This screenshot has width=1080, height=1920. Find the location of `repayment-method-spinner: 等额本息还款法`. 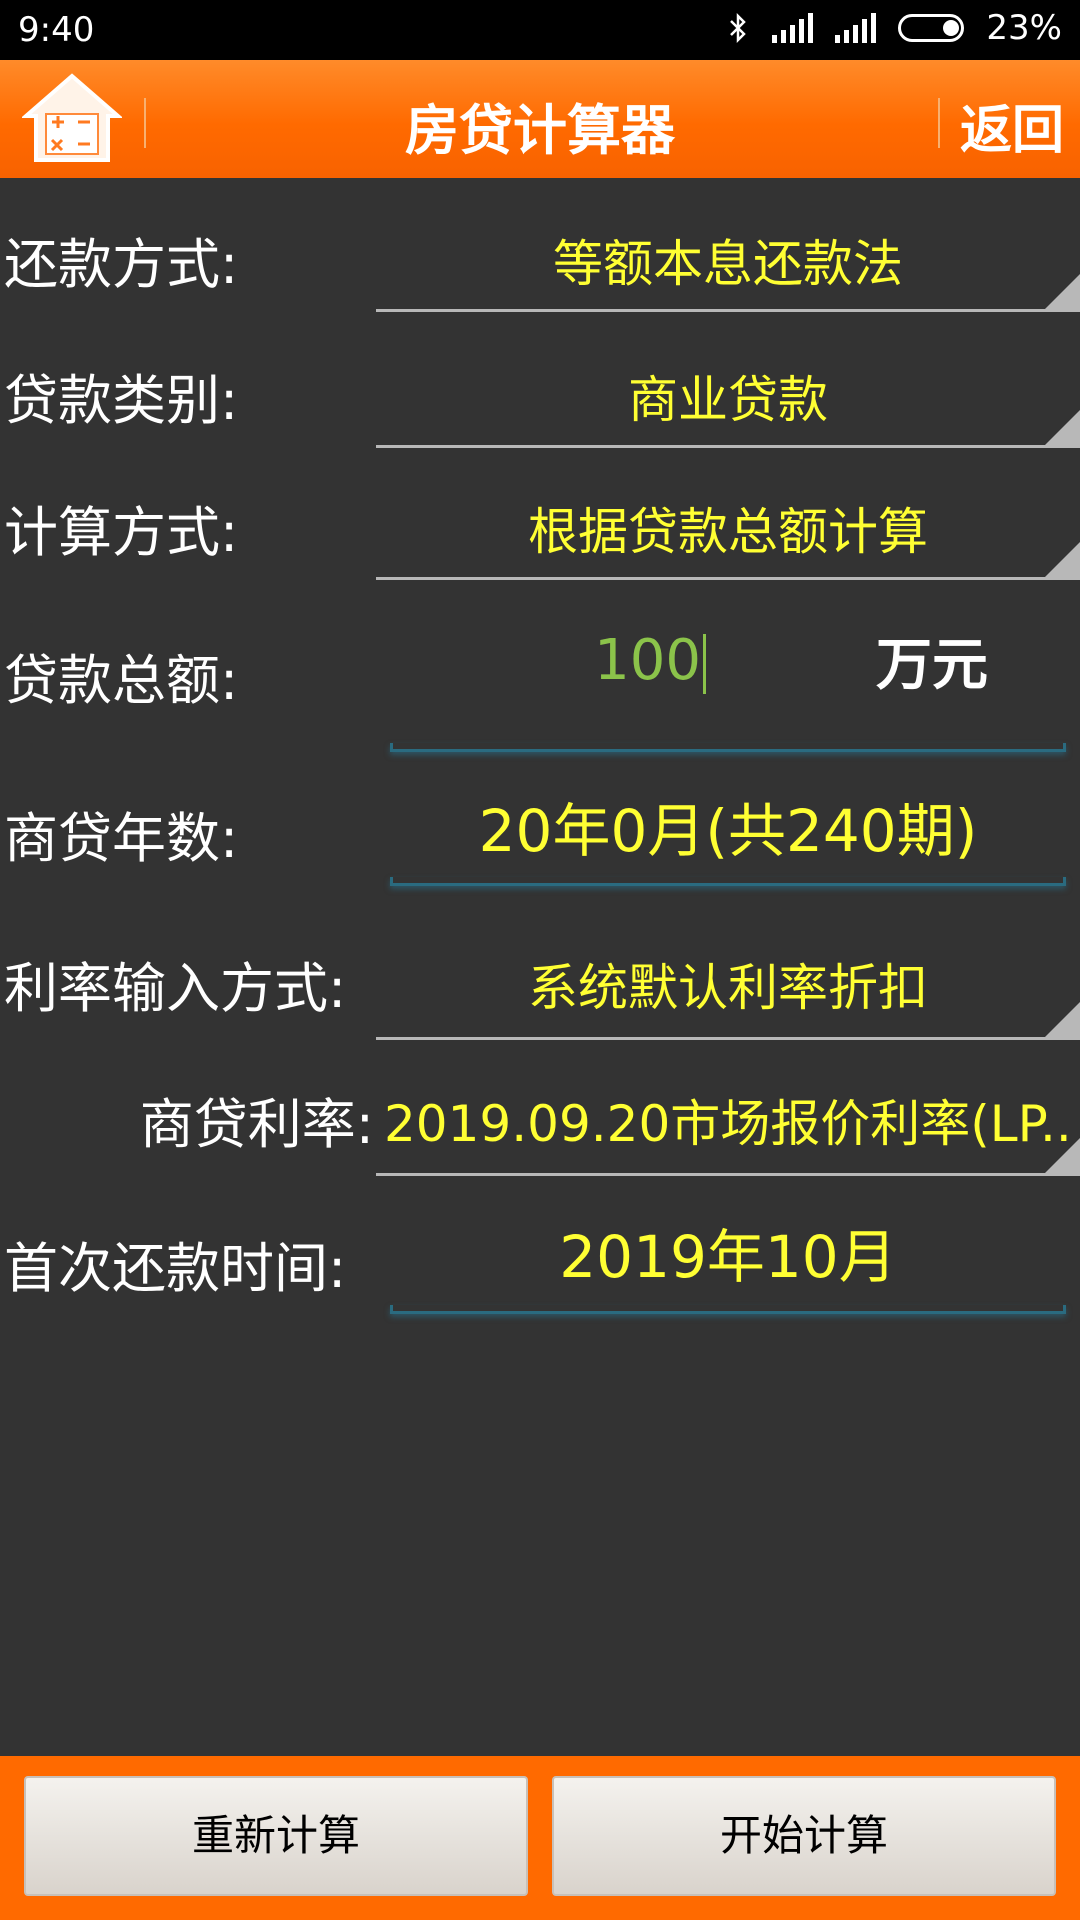

repayment-method-spinner: 等额本息还款法 is located at coordinates (728, 252).